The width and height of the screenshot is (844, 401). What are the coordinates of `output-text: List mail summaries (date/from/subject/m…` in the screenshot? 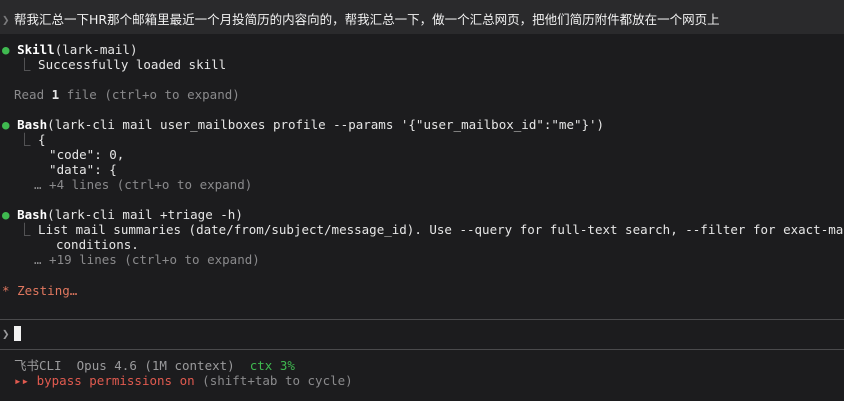 It's located at (441, 229).